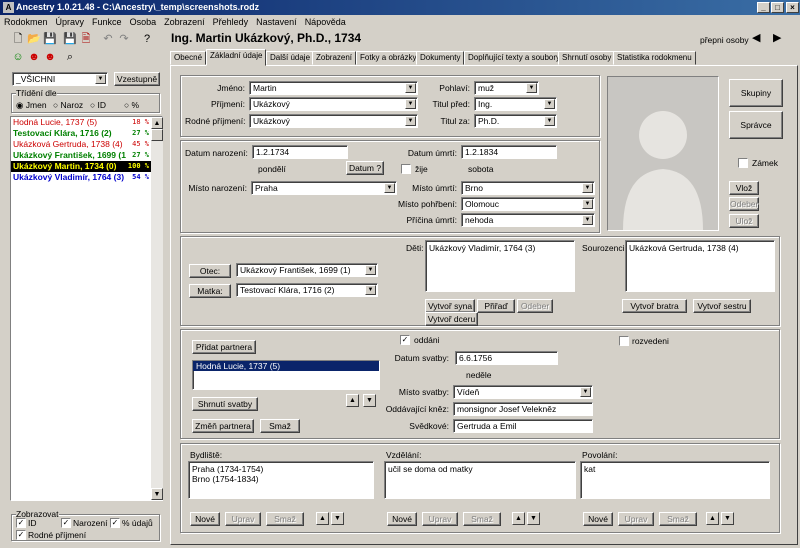 The image size is (800, 548). What do you see at coordinates (34, 39) in the screenshot?
I see `open-folder-icon: 📂` at bounding box center [34, 39].